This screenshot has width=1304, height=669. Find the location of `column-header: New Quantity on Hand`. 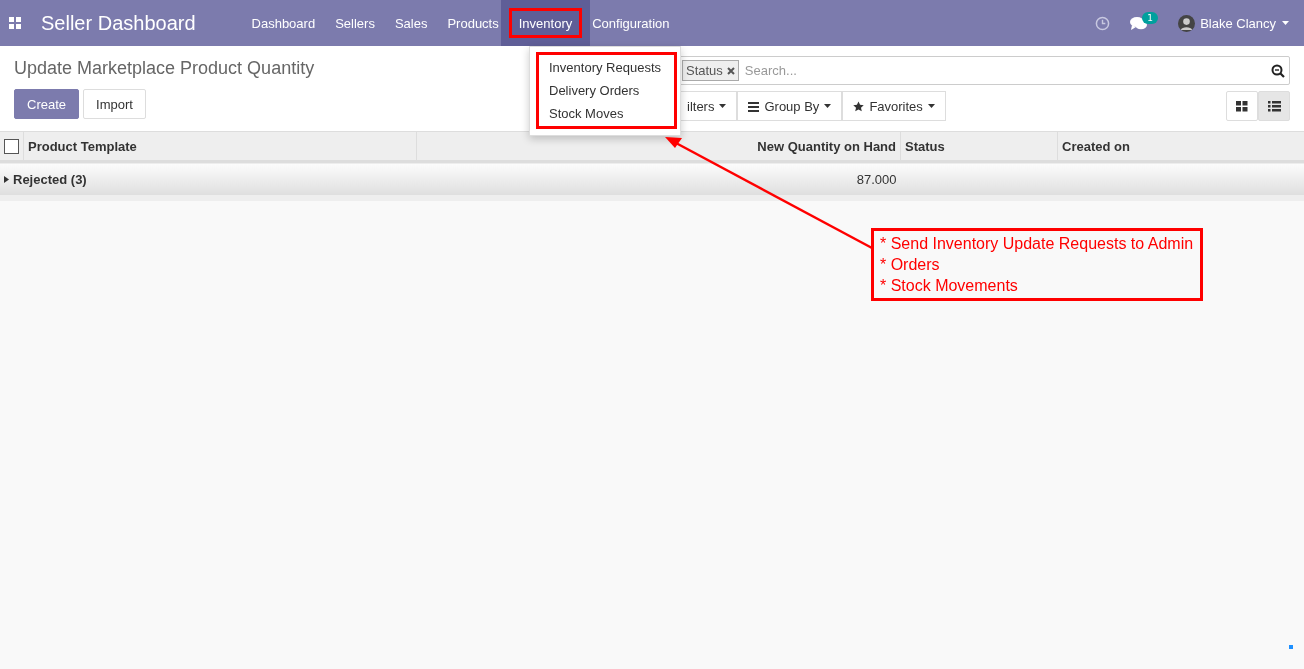

column-header: New Quantity on Hand is located at coordinates (658, 147).